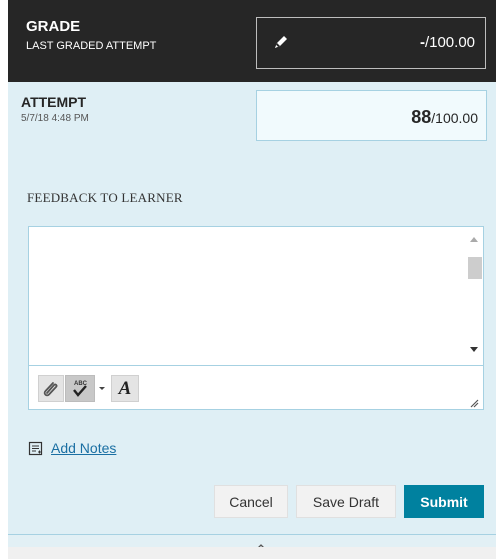 Image resolution: width=496 pixels, height=559 pixels. Describe the element at coordinates (105, 197) in the screenshot. I see `feedback-label: FEEDBACK TO LEARNER` at that location.